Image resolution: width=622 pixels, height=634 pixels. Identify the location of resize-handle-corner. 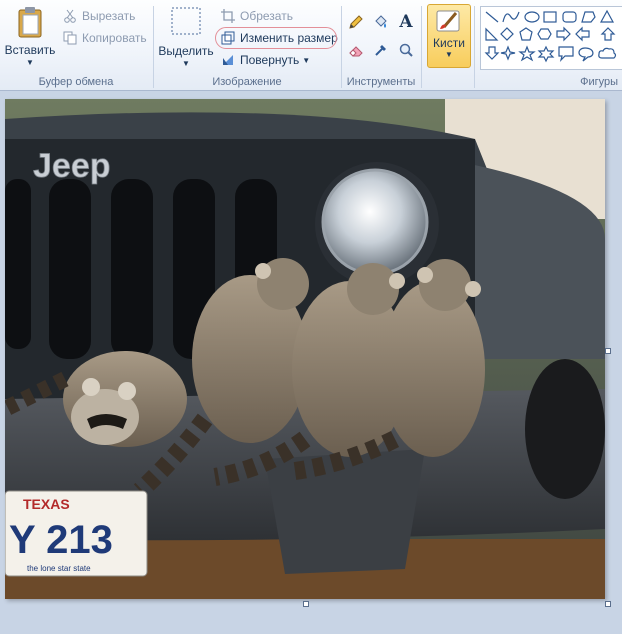
(608, 604).